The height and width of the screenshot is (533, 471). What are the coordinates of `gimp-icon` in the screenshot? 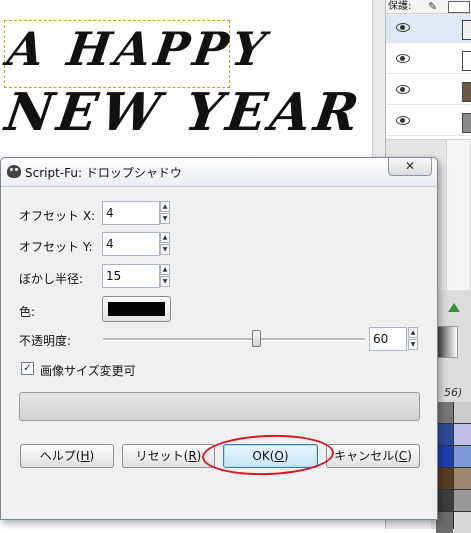 It's located at (14, 171).